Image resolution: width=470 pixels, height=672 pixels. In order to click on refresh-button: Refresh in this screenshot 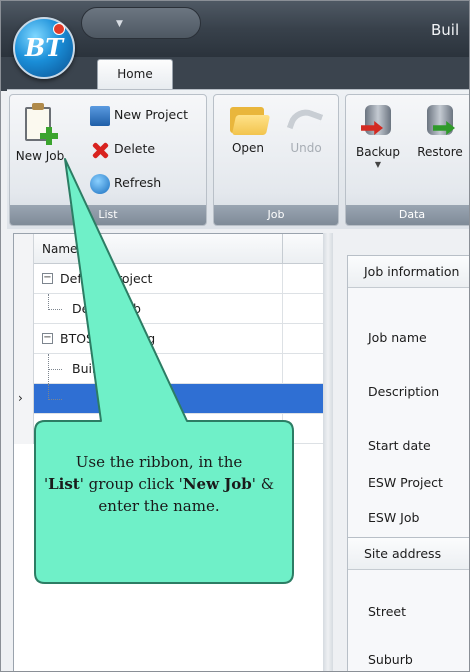, I will do `click(125, 183)`.